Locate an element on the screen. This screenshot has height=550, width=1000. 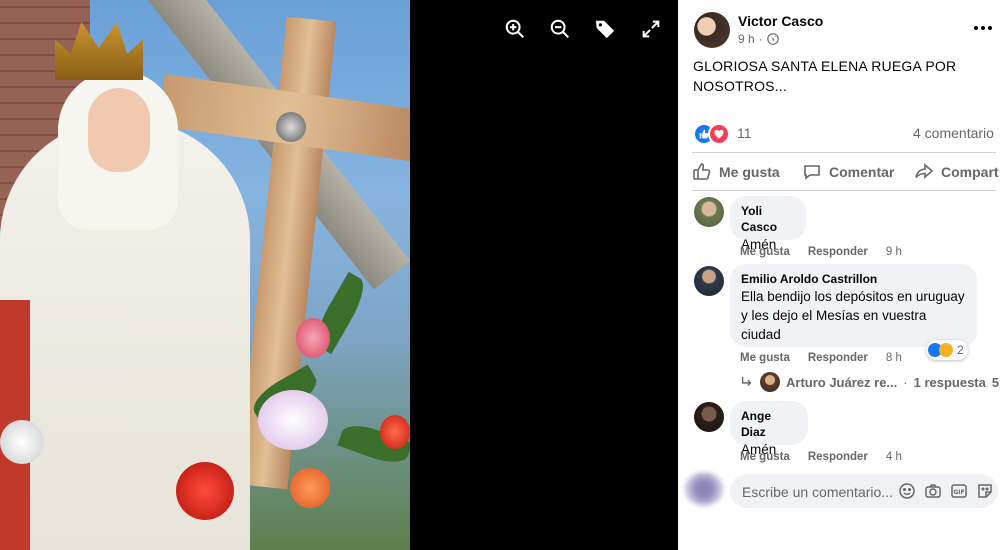
comment-bubble: Yoli Casco Amén is located at coordinates (768, 224).